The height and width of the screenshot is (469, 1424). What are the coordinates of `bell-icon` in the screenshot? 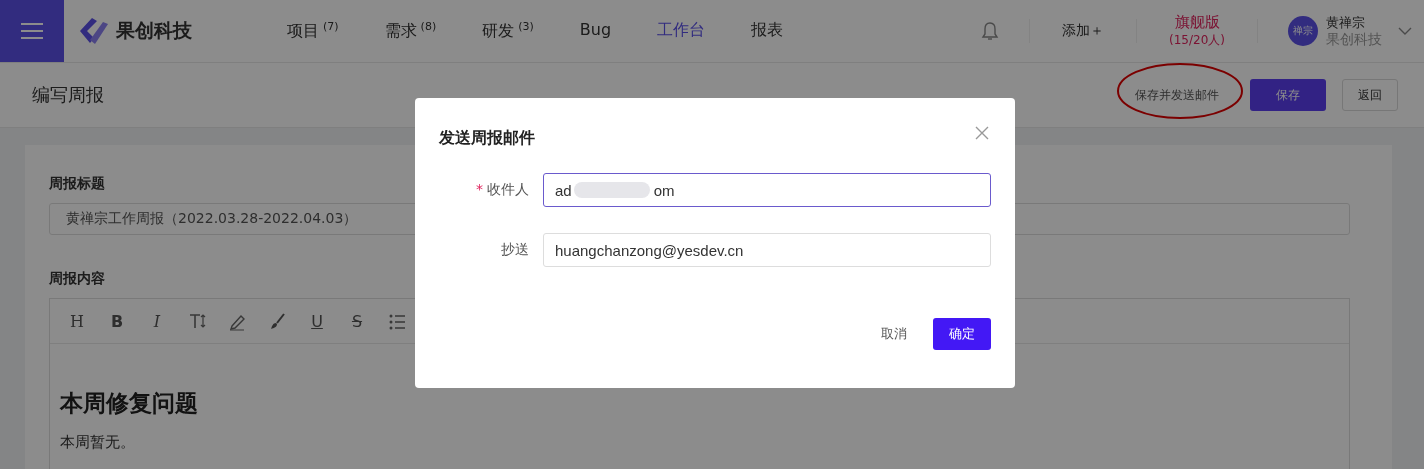 It's located at (990, 31).